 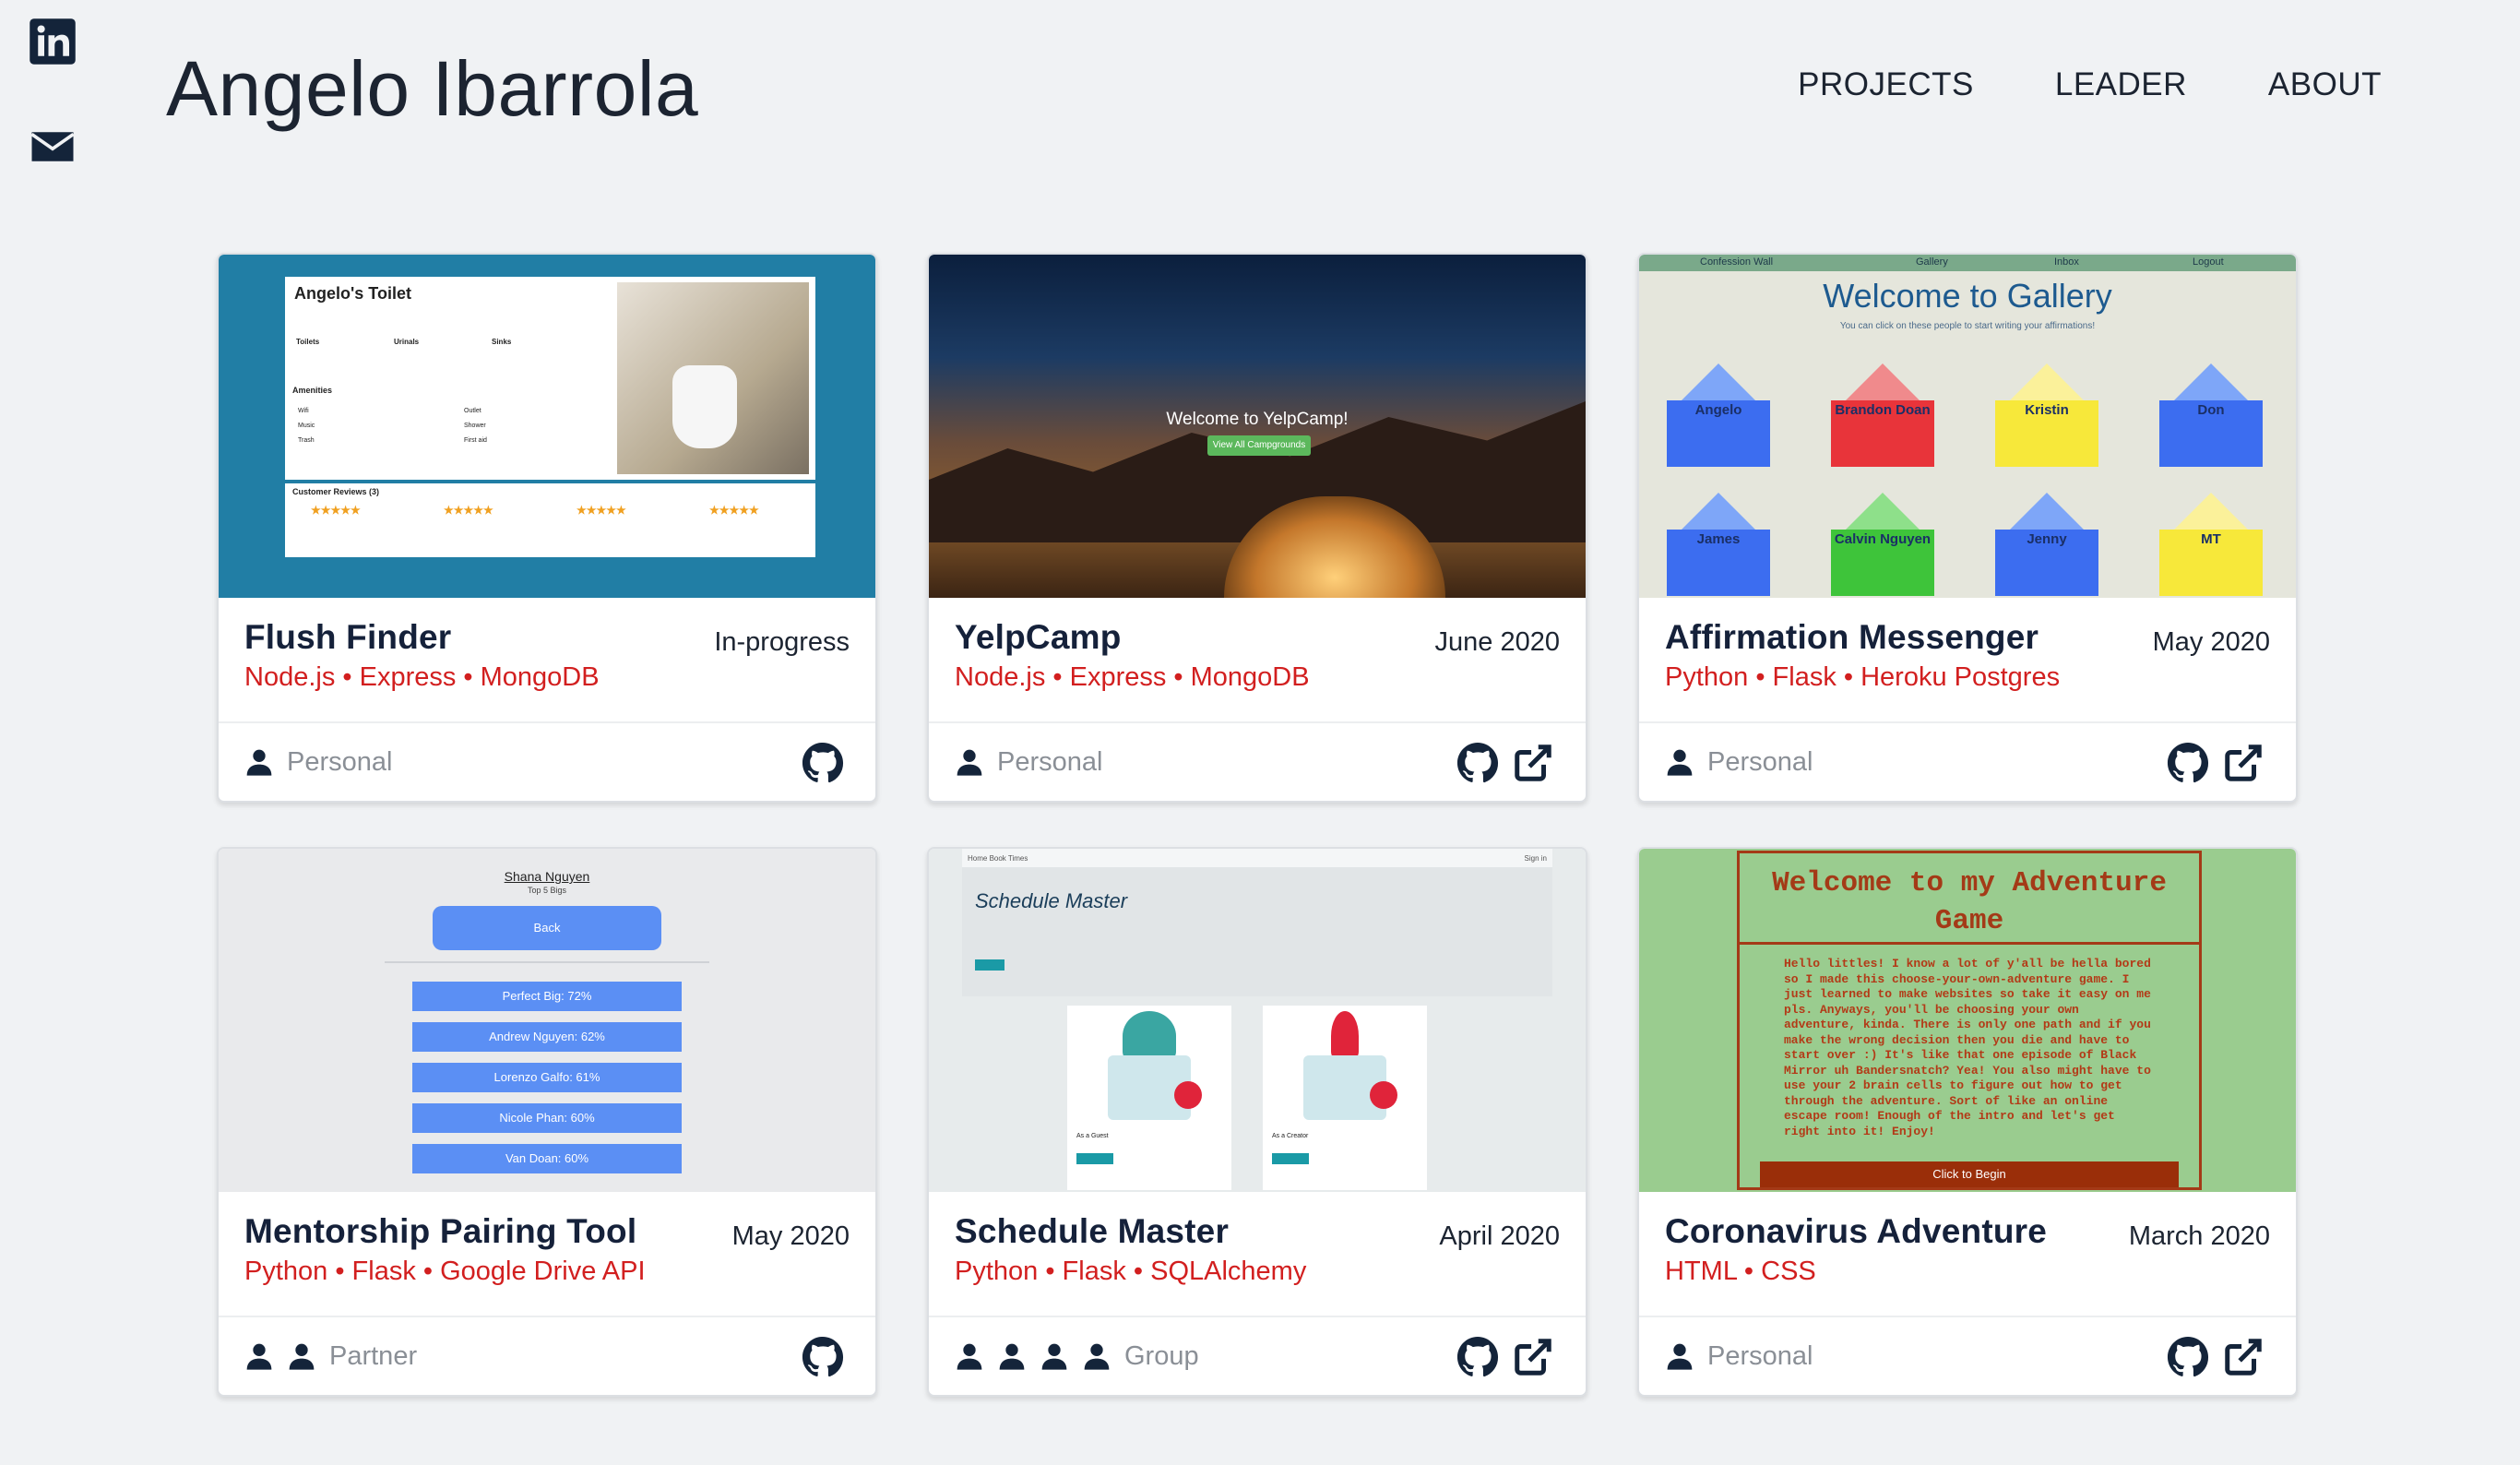 What do you see at coordinates (2211, 642) in the screenshot?
I see `project-date: May 2020` at bounding box center [2211, 642].